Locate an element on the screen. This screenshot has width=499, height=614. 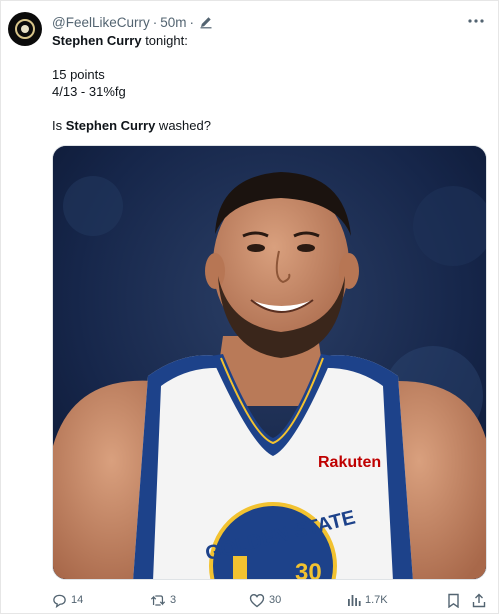
repost-count: 3 is located at coordinates (173, 600).